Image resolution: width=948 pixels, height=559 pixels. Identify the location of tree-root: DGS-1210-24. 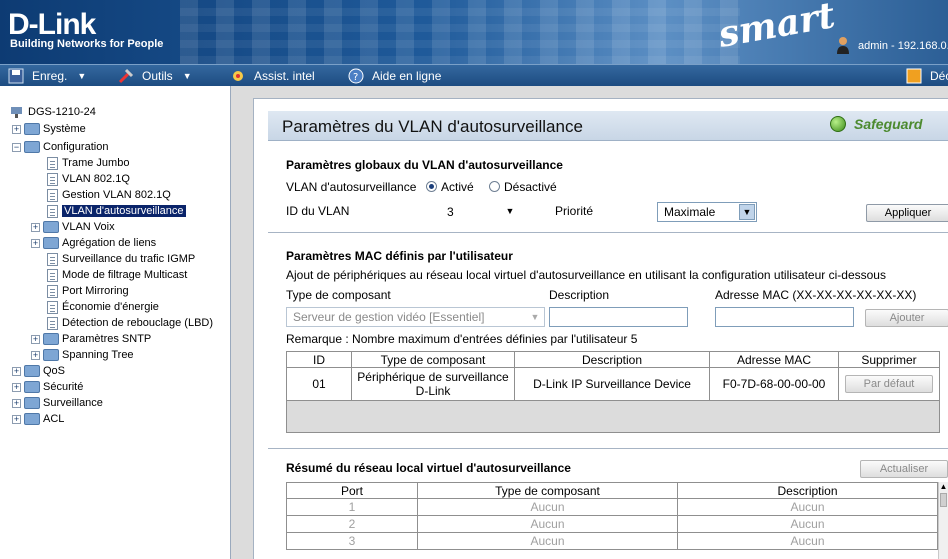
(53, 112).